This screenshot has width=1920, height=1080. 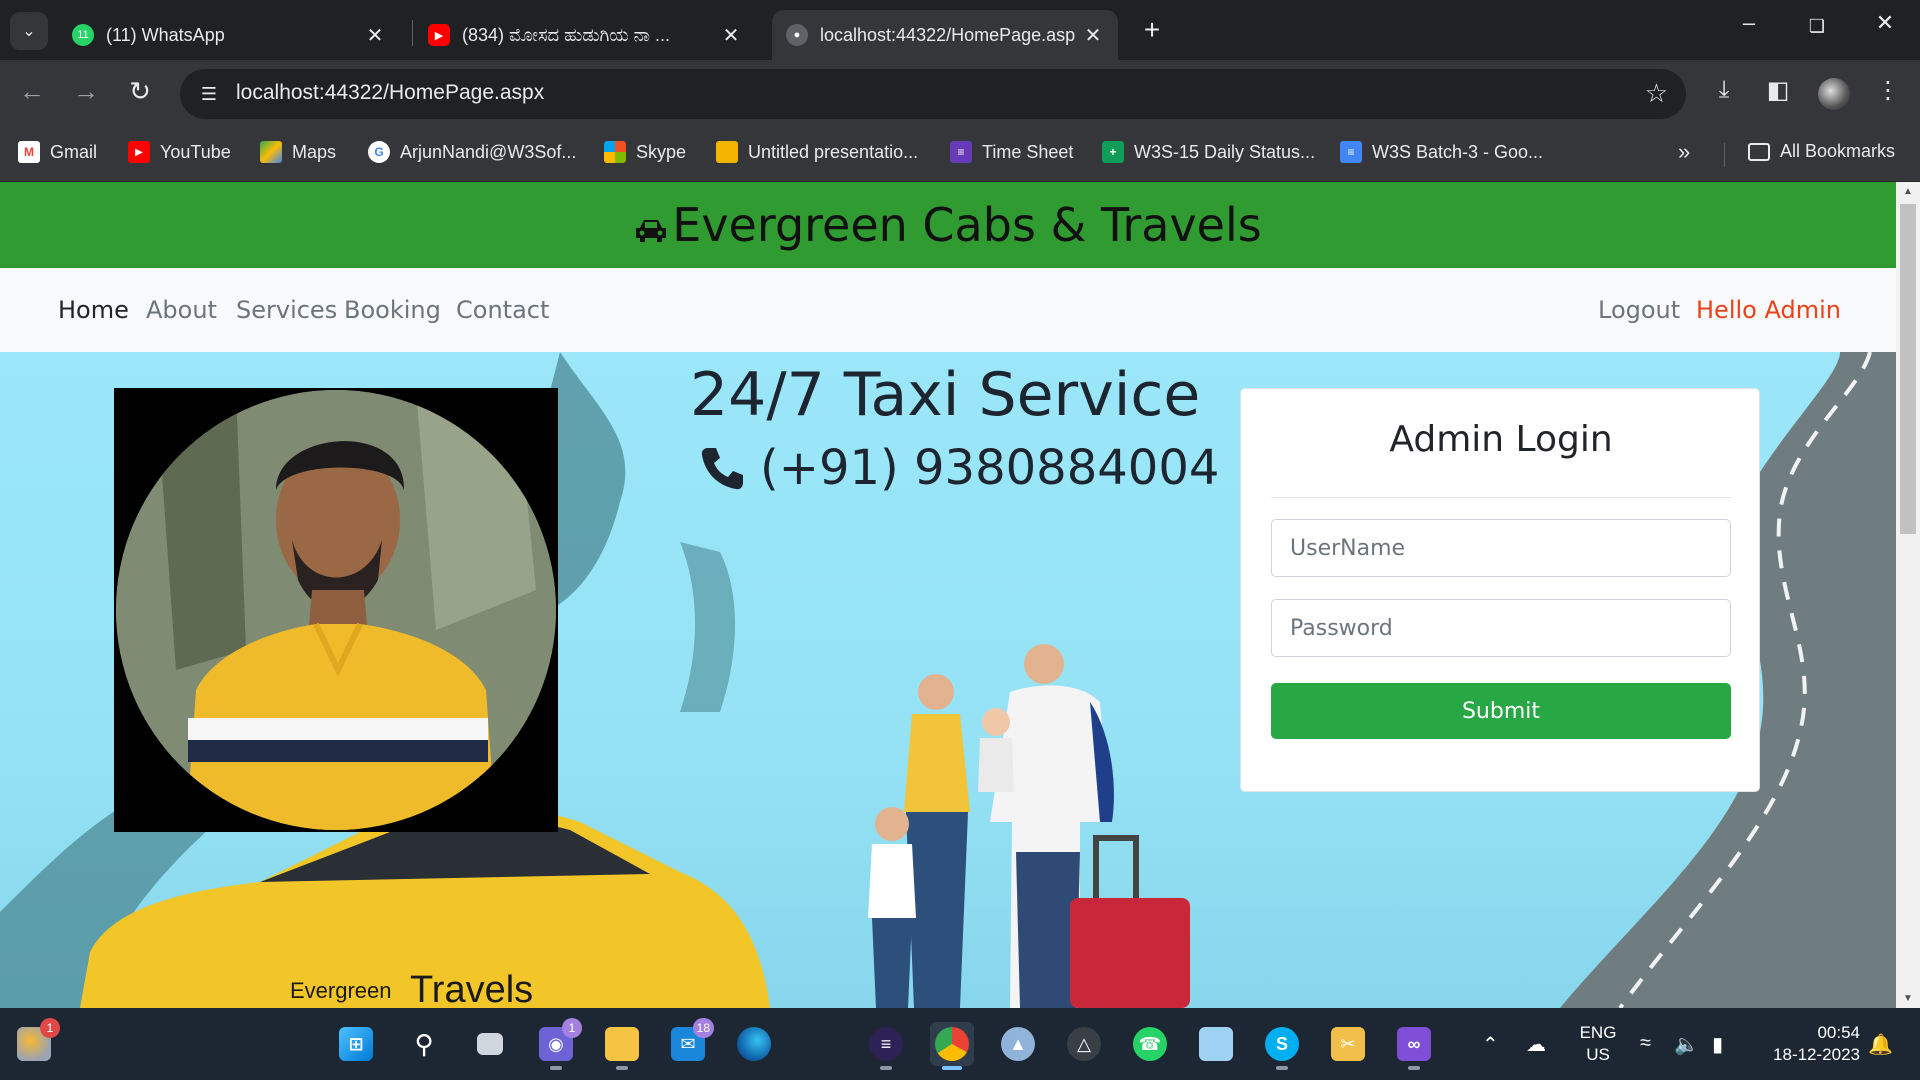 What do you see at coordinates (1490, 1044) in the screenshot?
I see `chevron-up-icon: ⌃` at bounding box center [1490, 1044].